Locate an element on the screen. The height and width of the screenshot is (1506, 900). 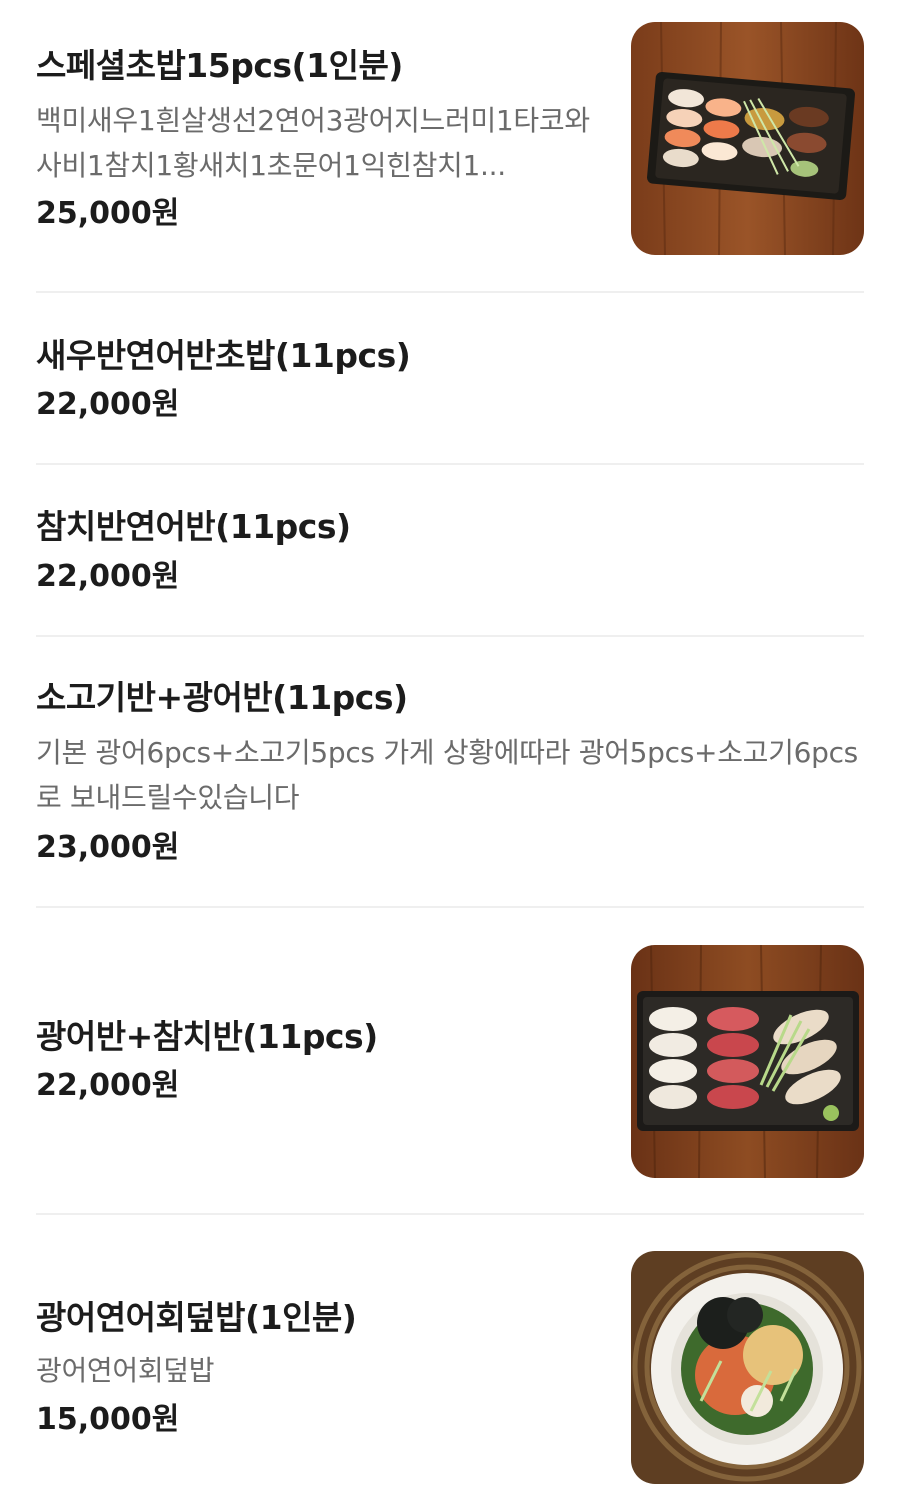
flatfish-tuna-sushi-photo is located at coordinates (747, 1061).